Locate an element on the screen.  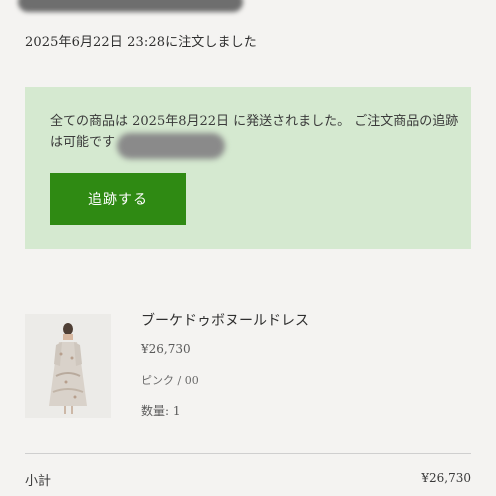
track-button: 追跡する is located at coordinates (118, 199).